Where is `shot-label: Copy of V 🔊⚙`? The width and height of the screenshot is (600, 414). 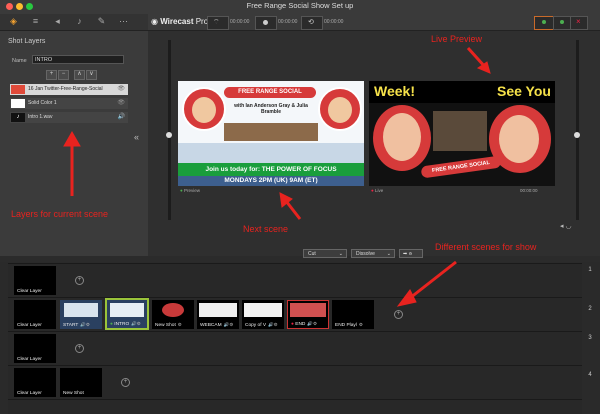 shot-label: Copy of V 🔊⚙ is located at coordinates (261, 325).